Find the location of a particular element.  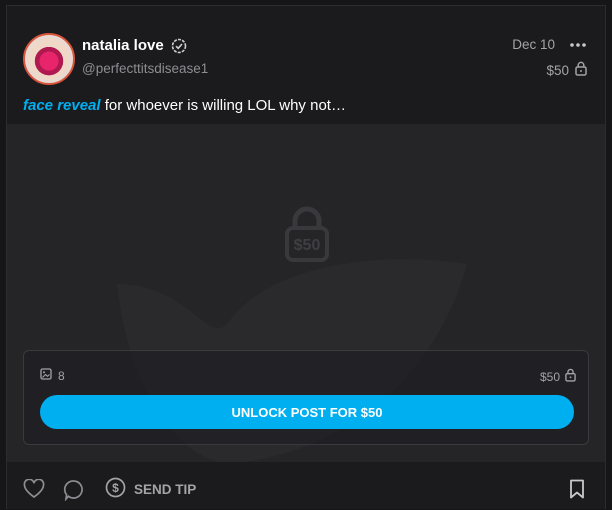

media-lock-icon: $50 is located at coordinates (307, 236).